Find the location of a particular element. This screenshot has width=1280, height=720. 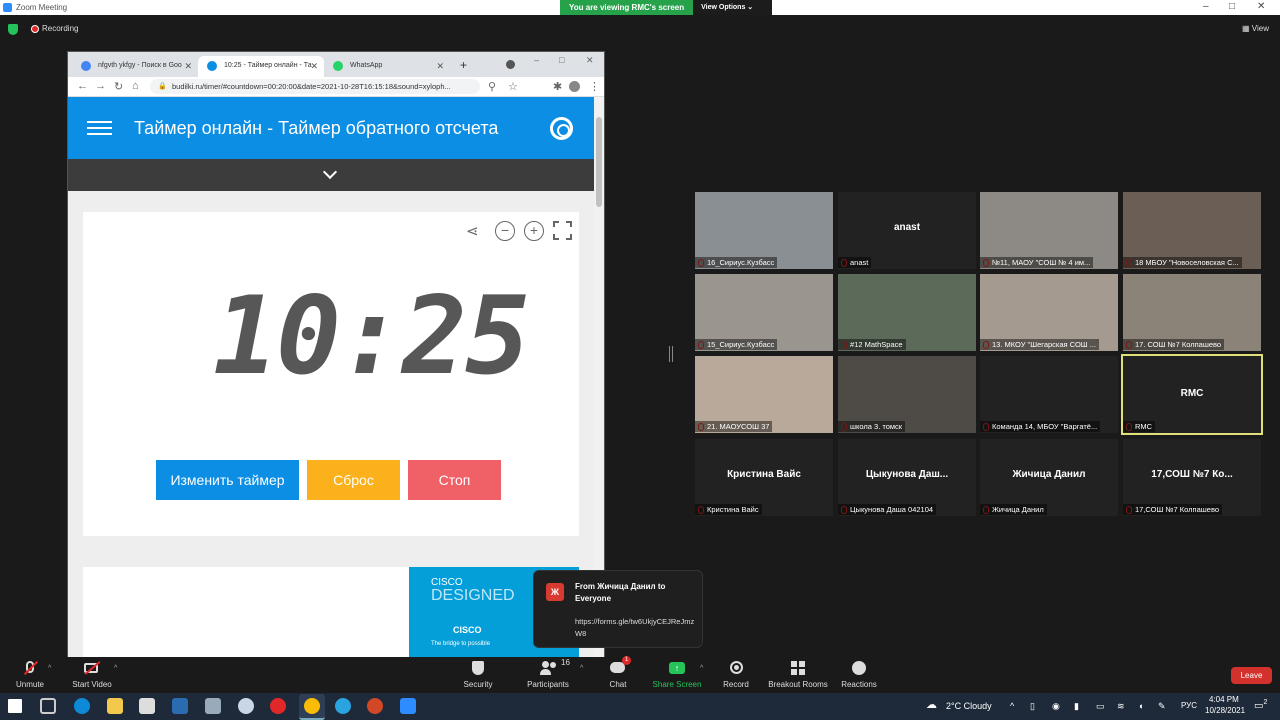

participant-tile-active-speaker: RMC RMC is located at coordinates (1192, 394).